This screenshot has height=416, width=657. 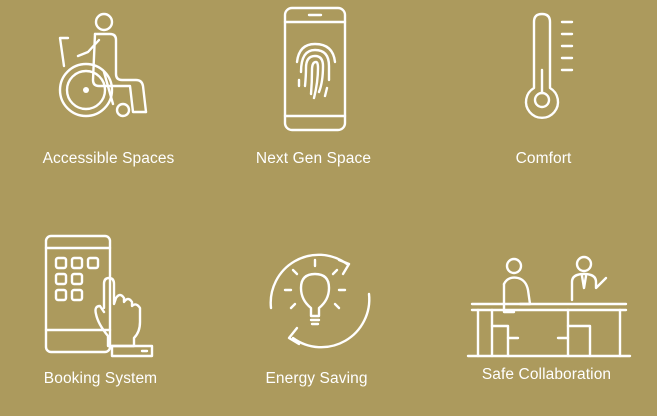 I want to click on feature-label: Accessible Spaces, so click(x=108, y=158).